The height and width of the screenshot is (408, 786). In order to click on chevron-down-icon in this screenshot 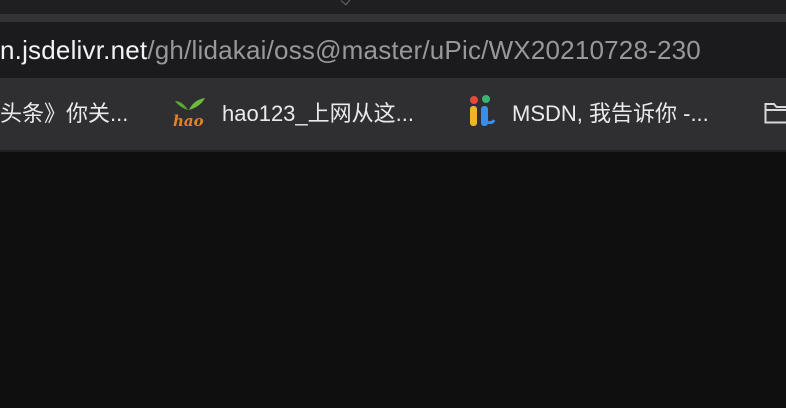, I will do `click(345, 3)`.